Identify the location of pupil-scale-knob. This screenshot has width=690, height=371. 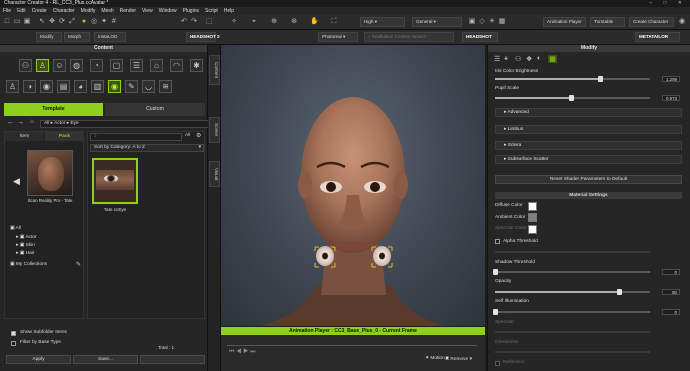
(571, 98).